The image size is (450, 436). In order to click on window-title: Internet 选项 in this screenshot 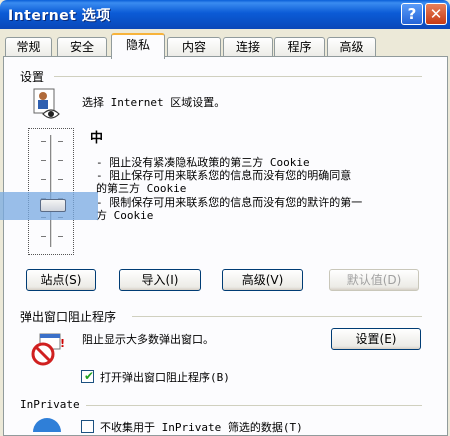, I will do `click(59, 16)`.